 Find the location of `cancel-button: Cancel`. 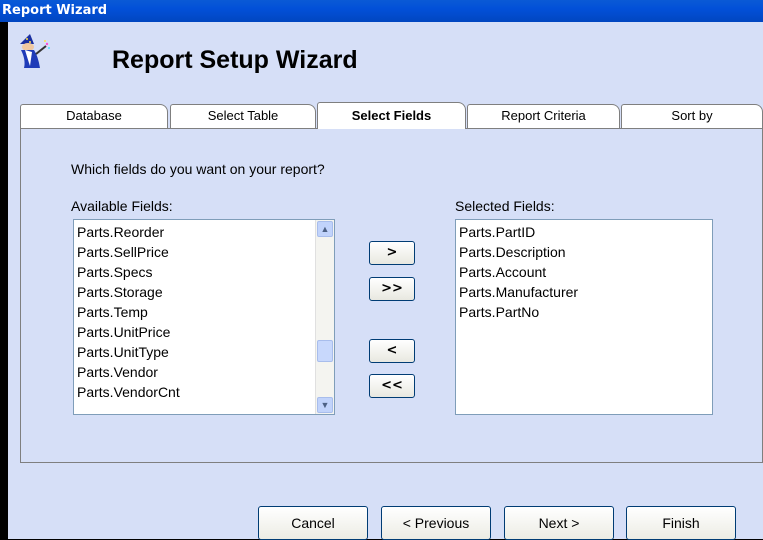

cancel-button: Cancel is located at coordinates (313, 523).